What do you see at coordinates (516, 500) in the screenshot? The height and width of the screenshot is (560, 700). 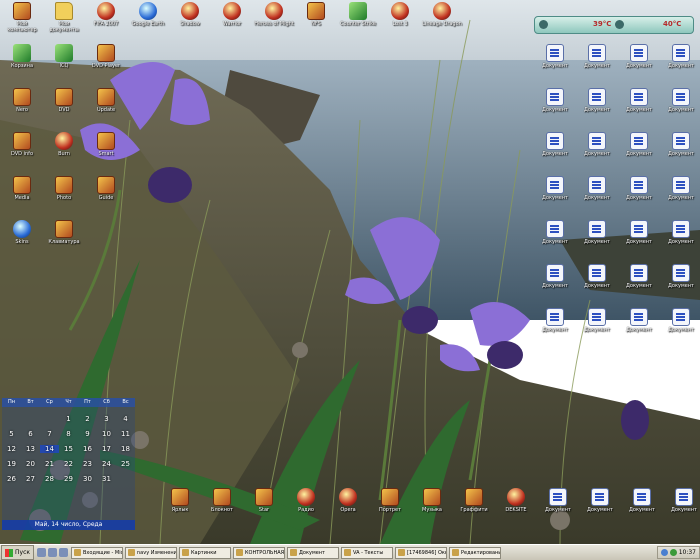 I see `desktop-shortcut: DEKSITE` at bounding box center [516, 500].